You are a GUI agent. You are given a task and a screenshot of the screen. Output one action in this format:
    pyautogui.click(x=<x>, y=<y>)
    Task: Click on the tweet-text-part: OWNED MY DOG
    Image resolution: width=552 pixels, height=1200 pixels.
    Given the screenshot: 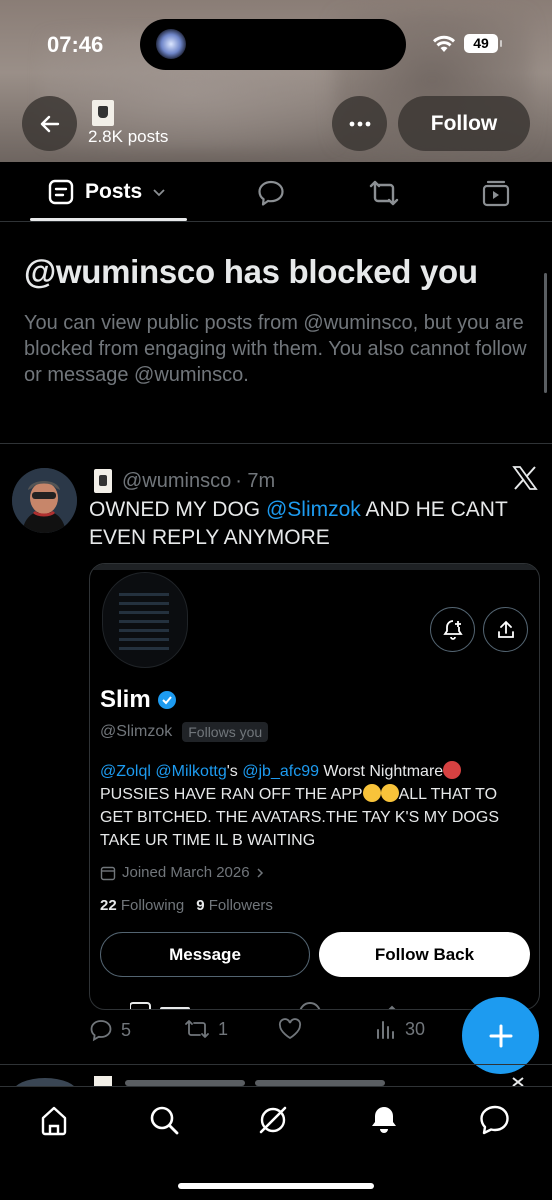 What is the action you would take?
    pyautogui.click(x=177, y=509)
    